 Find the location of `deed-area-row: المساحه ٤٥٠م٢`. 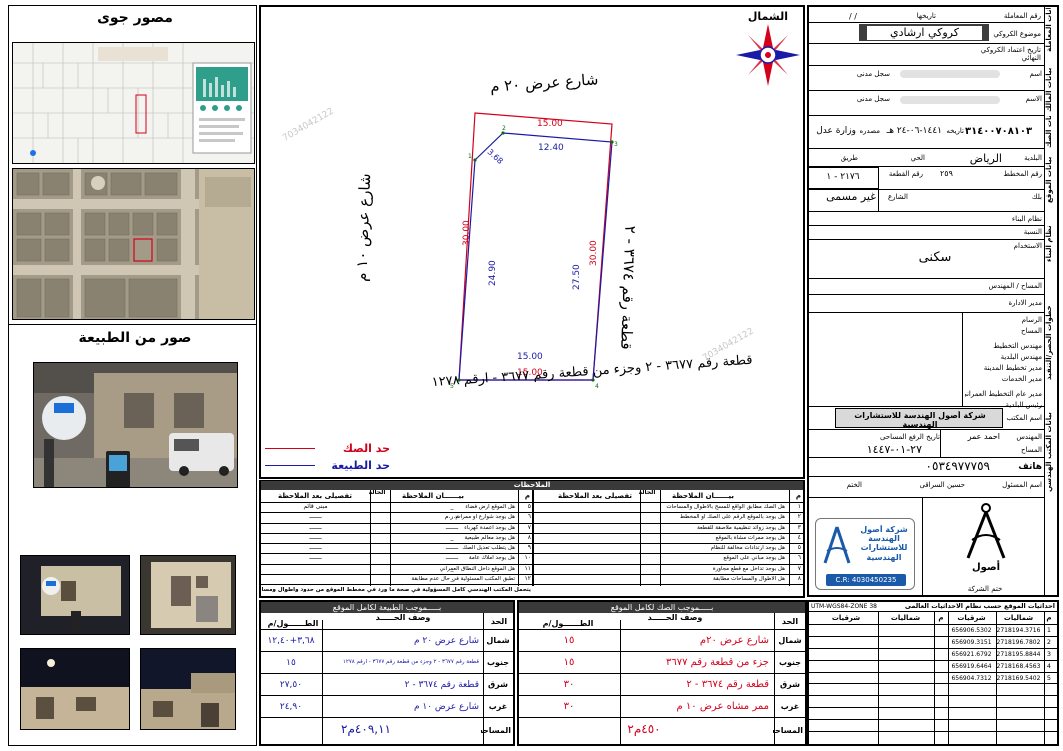

deed-area-row: المساحه ٤٥٠م٢ is located at coordinates (662, 730).